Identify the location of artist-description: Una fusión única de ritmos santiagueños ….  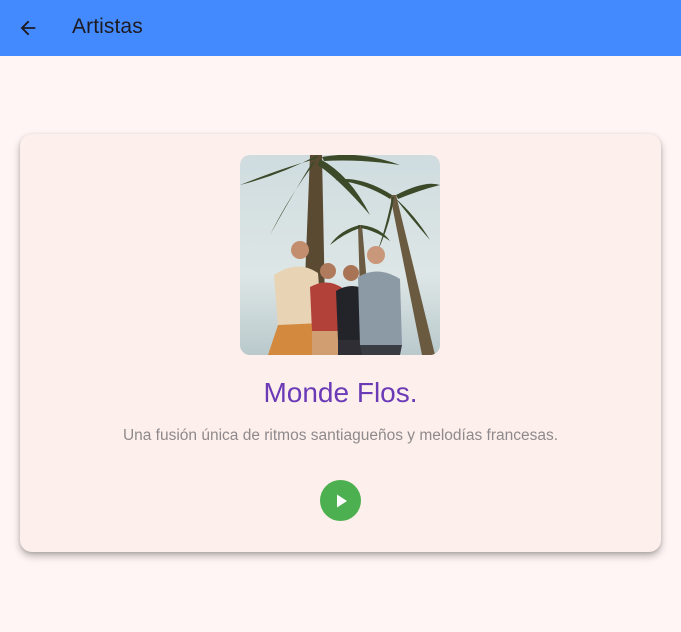
(340, 435).